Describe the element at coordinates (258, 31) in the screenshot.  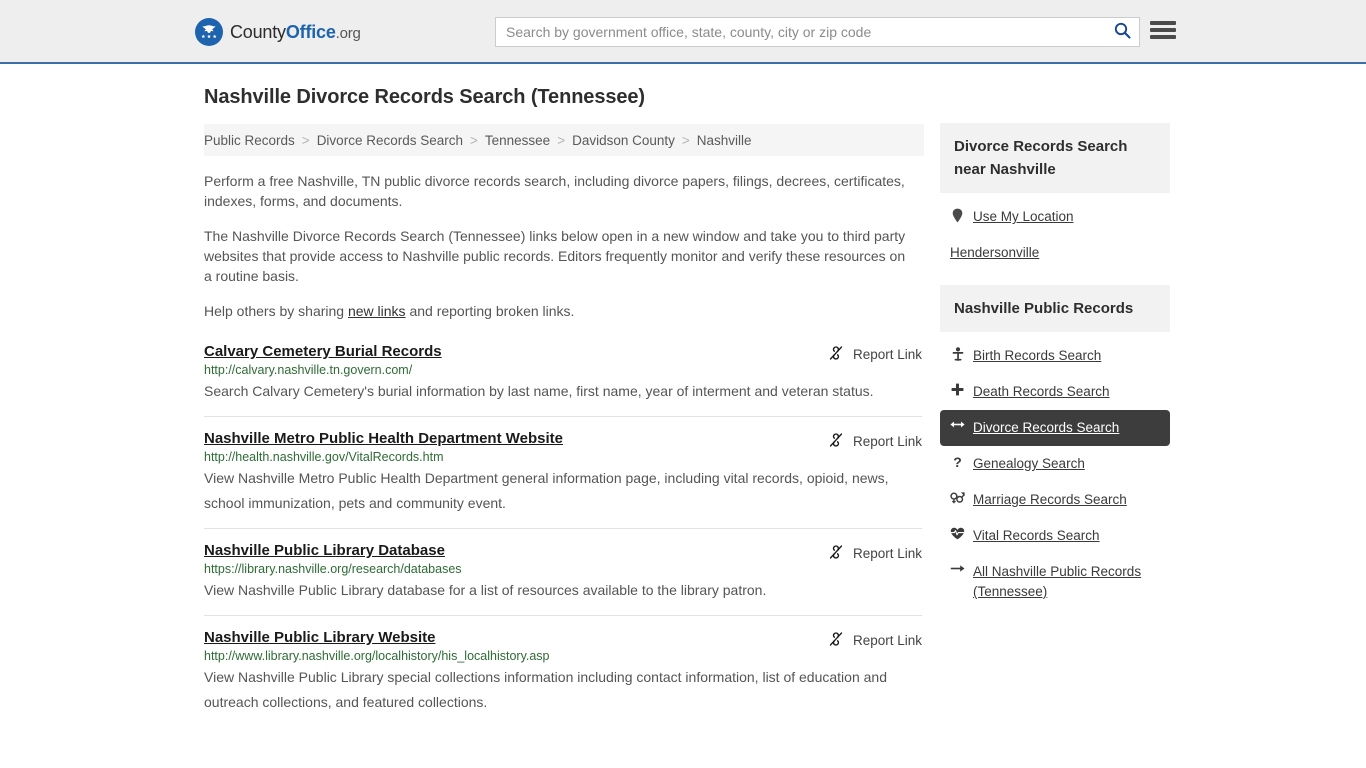
I see `brand-part-county: County` at that location.